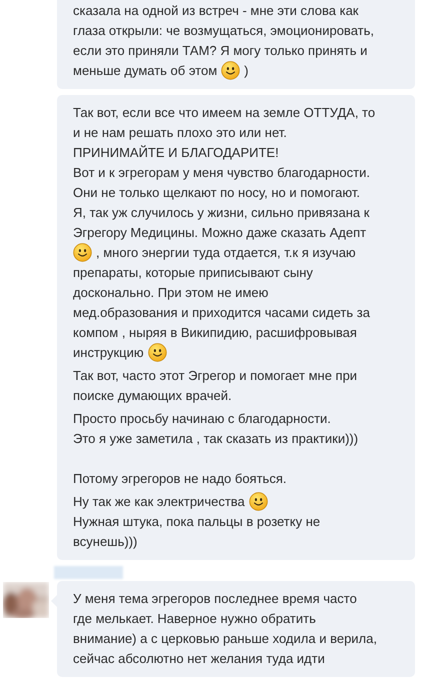 The image size is (427, 680). What do you see at coordinates (176, 152) in the screenshot?
I see `message-text: ПРИНИМАЙТЕ И БЛАГОДАРИТЕ!` at bounding box center [176, 152].